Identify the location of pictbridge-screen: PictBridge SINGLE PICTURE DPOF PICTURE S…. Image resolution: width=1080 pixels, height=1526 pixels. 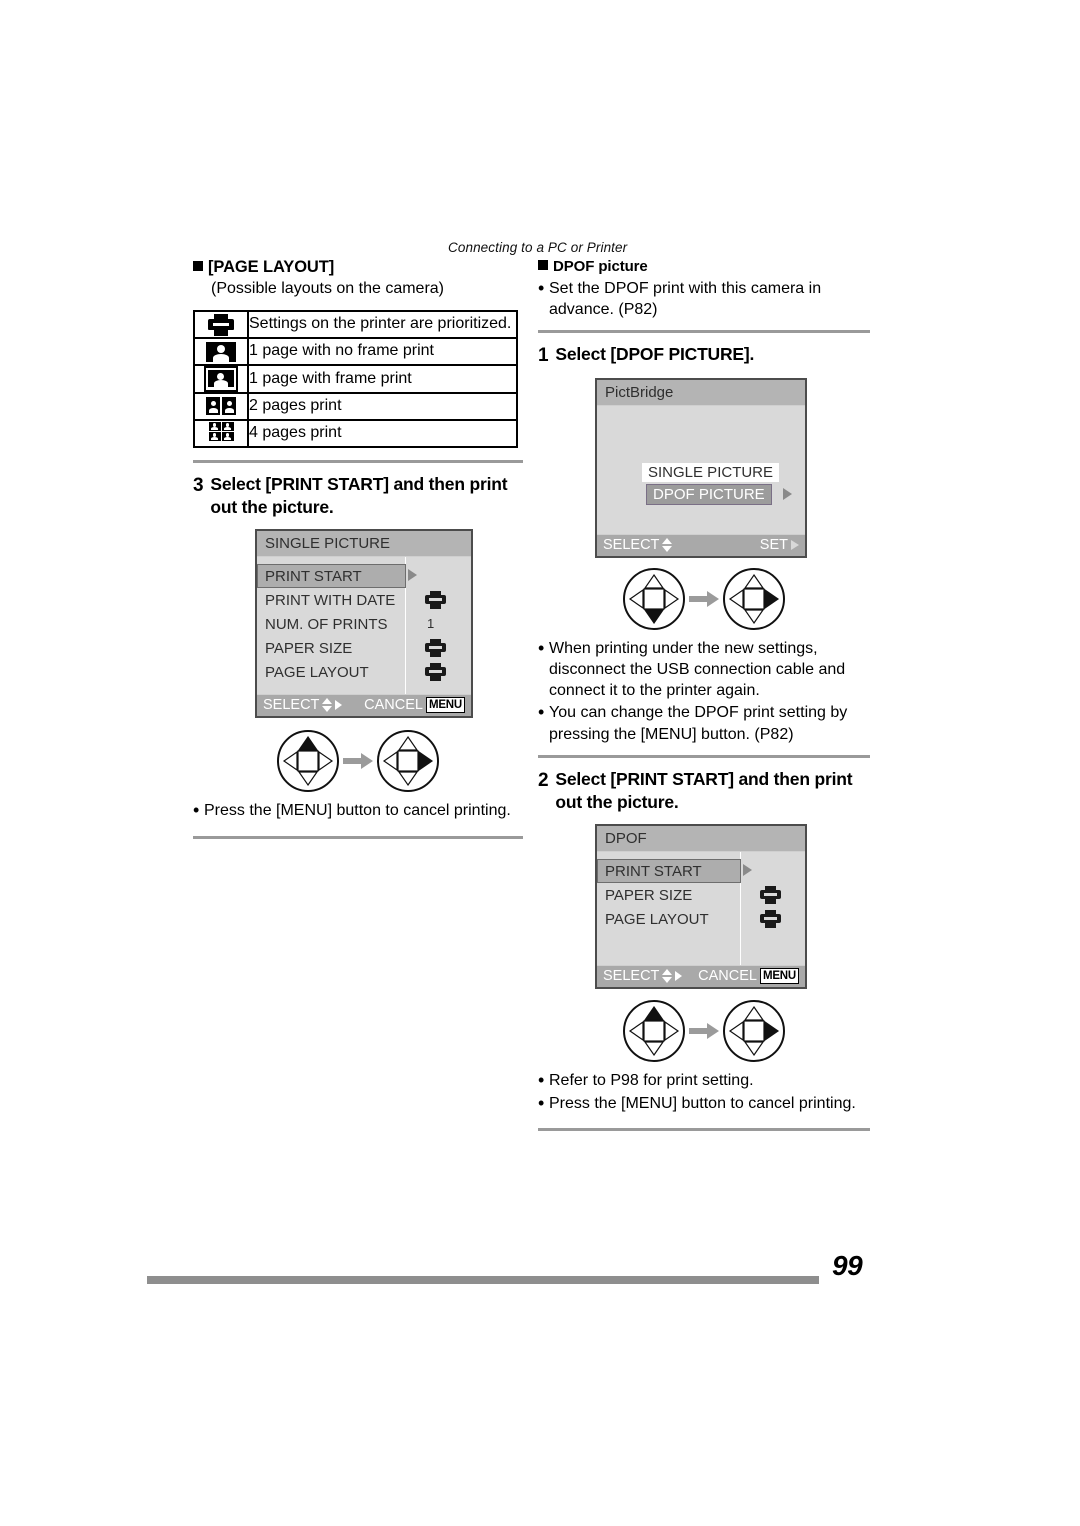
(701, 467).